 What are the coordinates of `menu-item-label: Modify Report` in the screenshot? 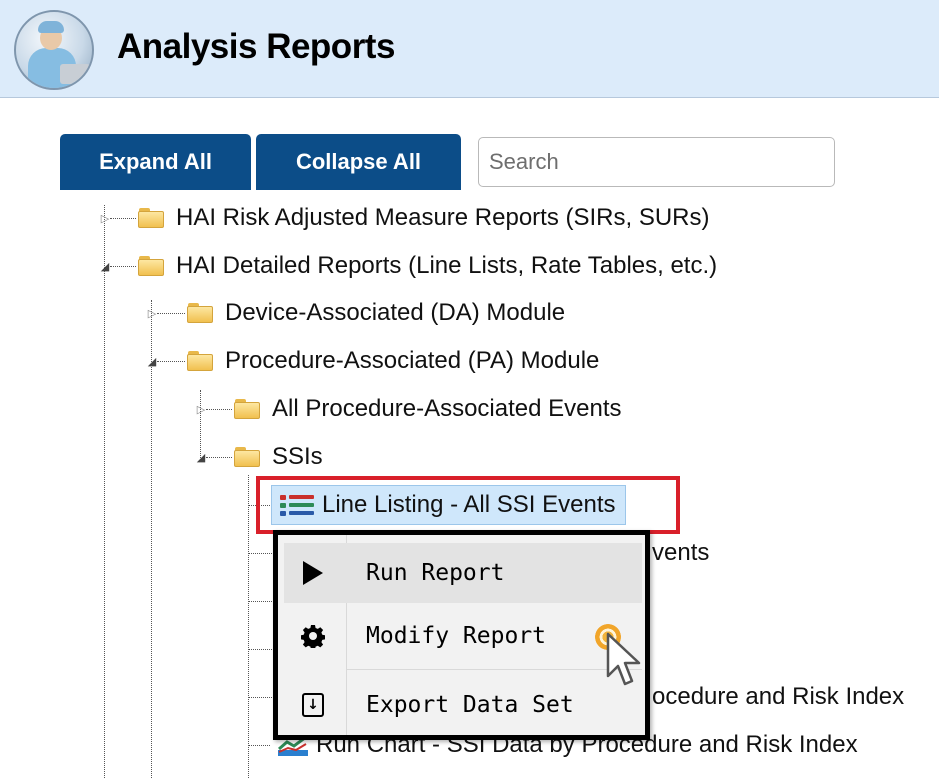 It's located at (456, 636).